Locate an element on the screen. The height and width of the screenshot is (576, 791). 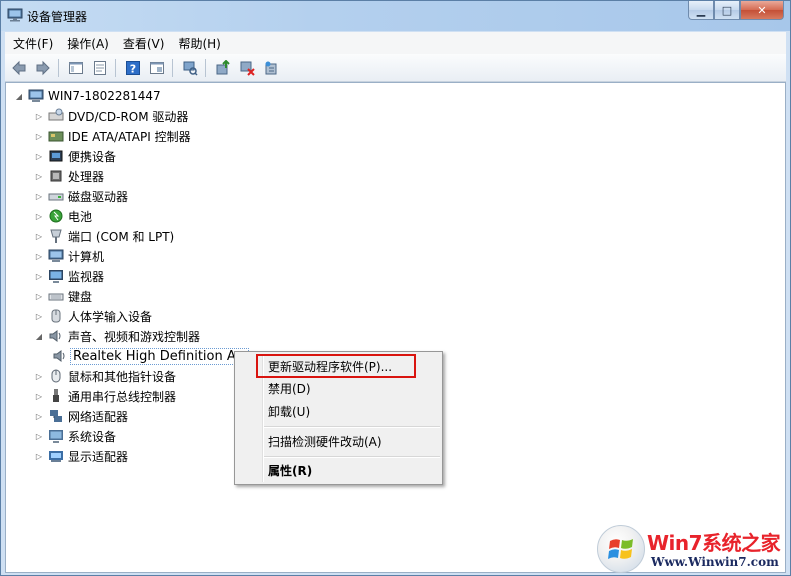
minimize-icon: ▁ is located at coordinates (701, 10).